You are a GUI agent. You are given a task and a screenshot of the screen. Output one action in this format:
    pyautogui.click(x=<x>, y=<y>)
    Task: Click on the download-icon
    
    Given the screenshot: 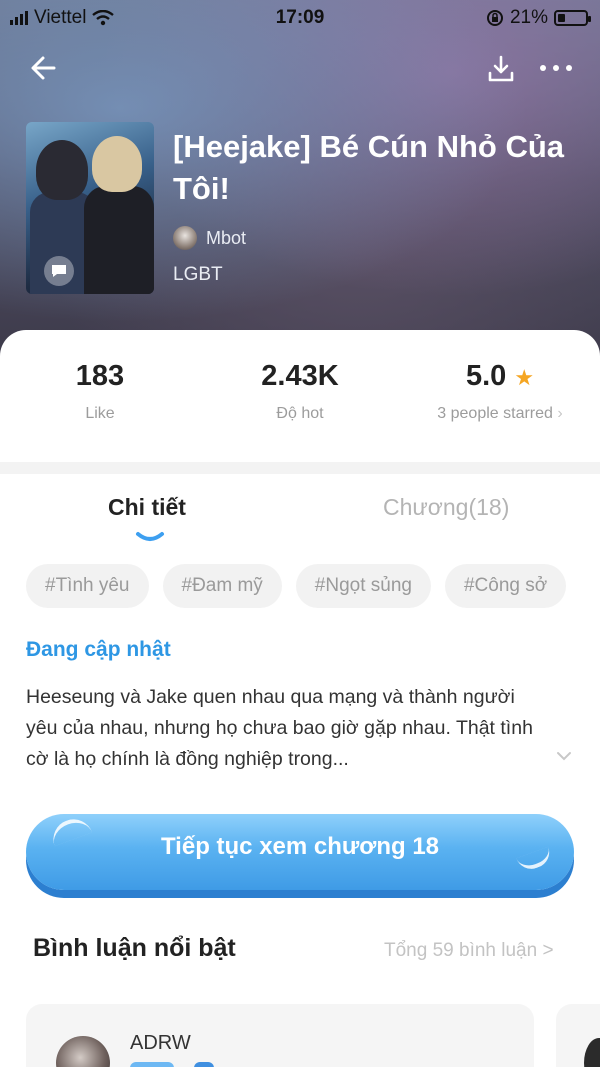 What is the action you would take?
    pyautogui.click(x=501, y=69)
    